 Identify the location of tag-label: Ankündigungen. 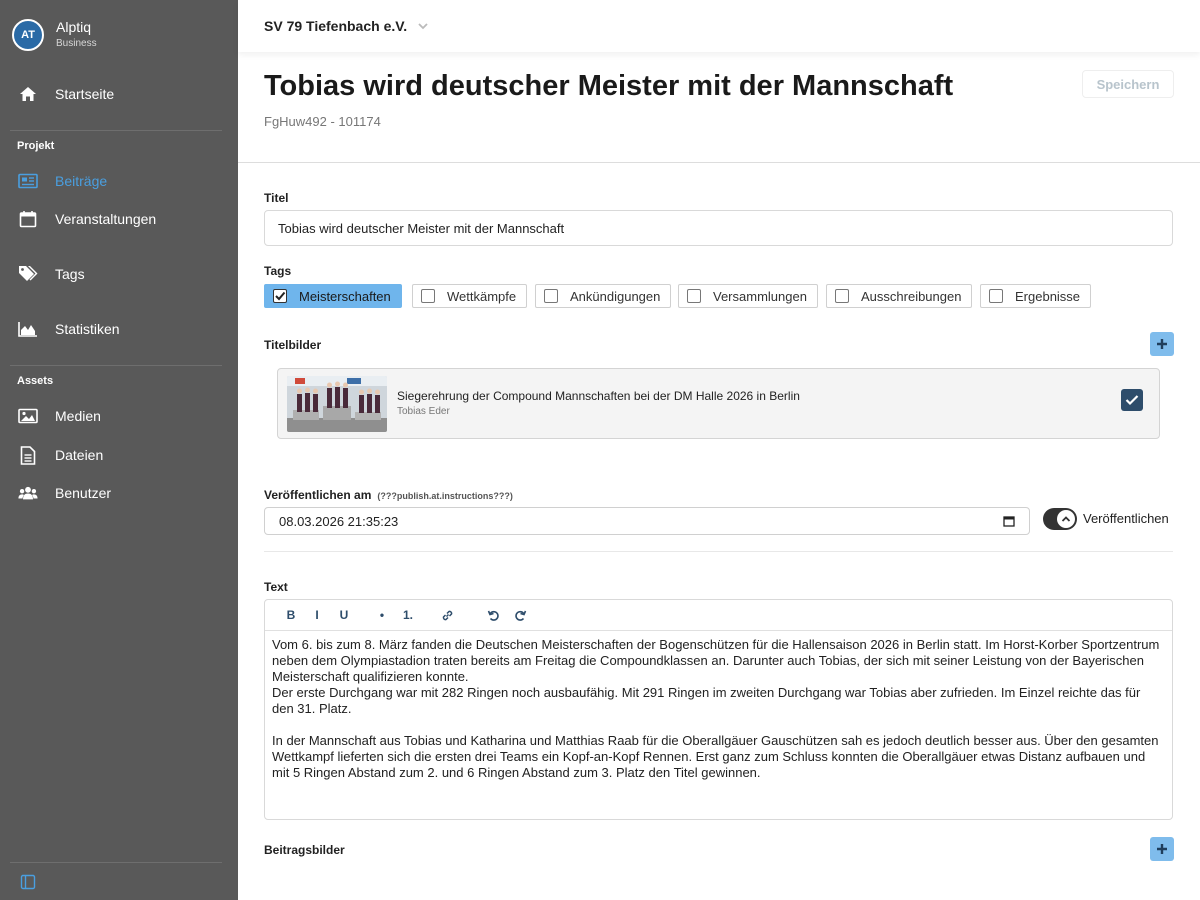
(615, 296).